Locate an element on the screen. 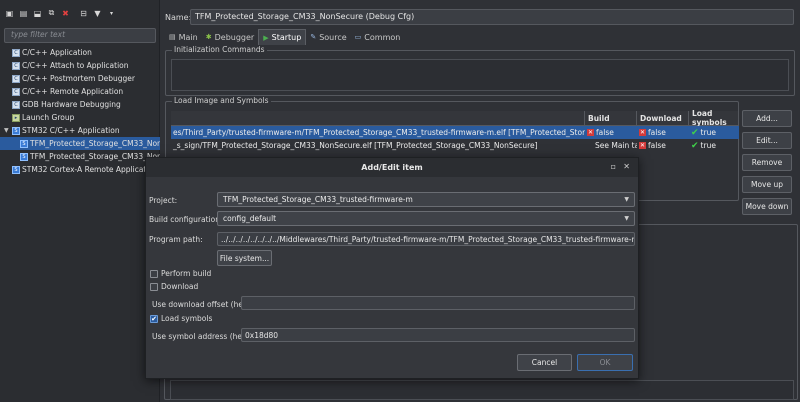 The image size is (800, 402). tree-item-label: STM32 Cortex-A Remote Application is located at coordinates (90, 169).